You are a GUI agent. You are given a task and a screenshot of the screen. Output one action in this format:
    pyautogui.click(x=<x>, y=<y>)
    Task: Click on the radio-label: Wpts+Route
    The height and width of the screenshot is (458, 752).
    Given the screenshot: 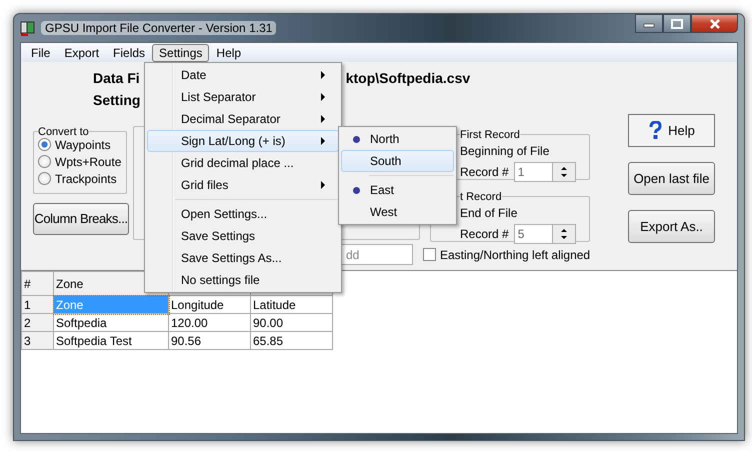 What is the action you would take?
    pyautogui.click(x=88, y=161)
    